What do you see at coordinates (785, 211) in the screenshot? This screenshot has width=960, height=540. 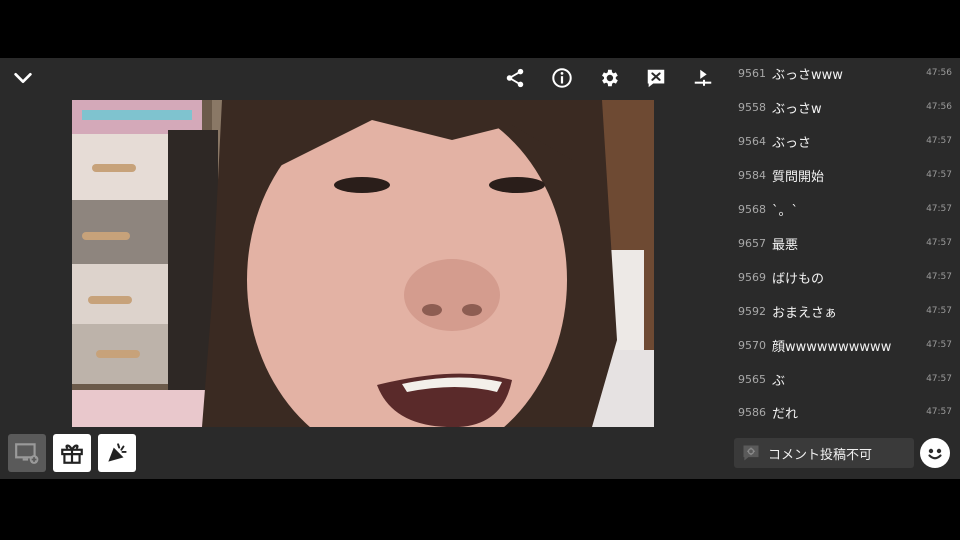 I see `comment-text: `。`` at bounding box center [785, 211].